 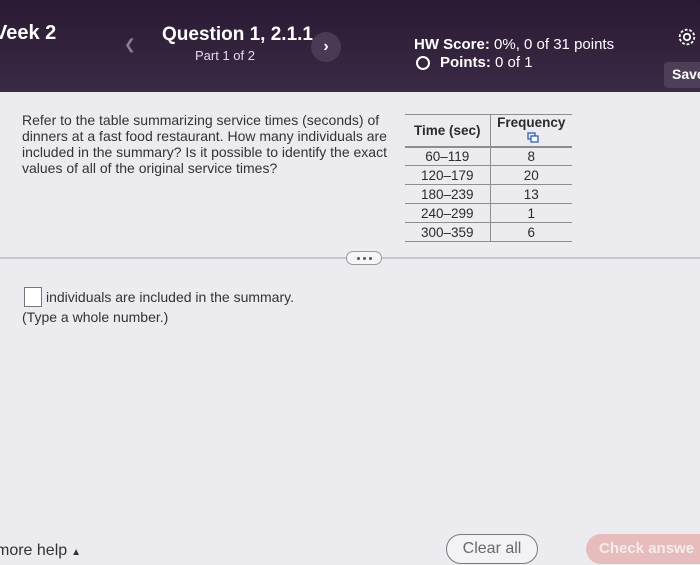 I want to click on answer-line: individuals are included in the summary., so click(x=159, y=297).